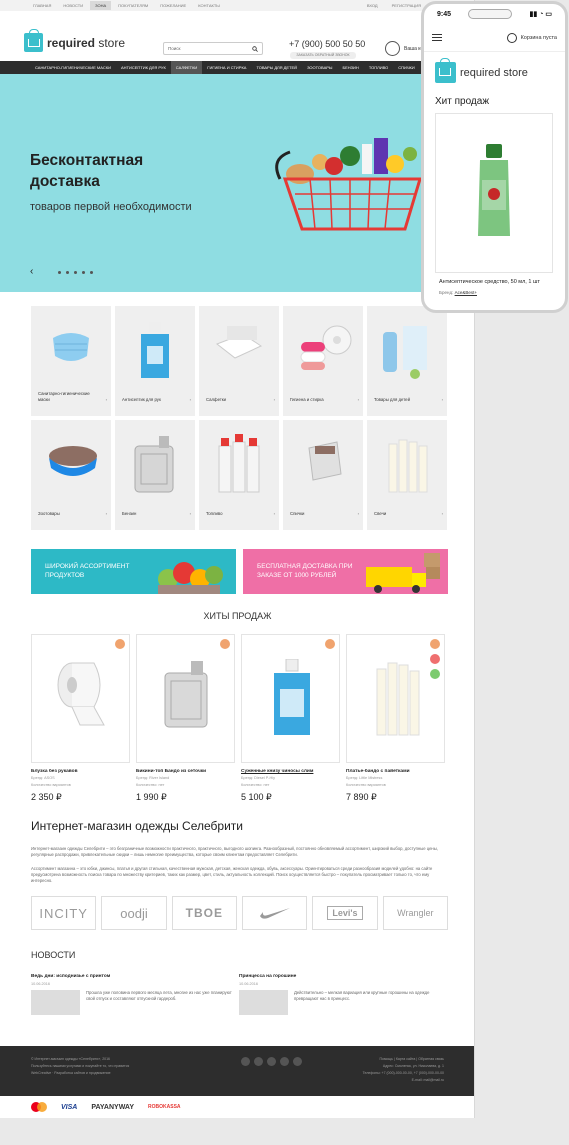 This screenshot has height=1145, width=569. Describe the element at coordinates (113, 1107) in the screenshot. I see `payanyway-logo: PAYANYWAY` at that location.